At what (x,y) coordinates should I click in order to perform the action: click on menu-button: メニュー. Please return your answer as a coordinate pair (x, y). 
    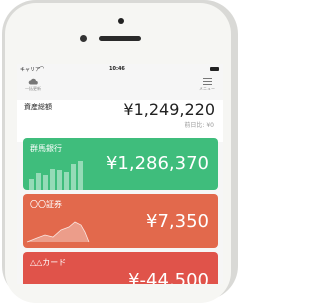
    Looking at the image, I should click on (207, 85).